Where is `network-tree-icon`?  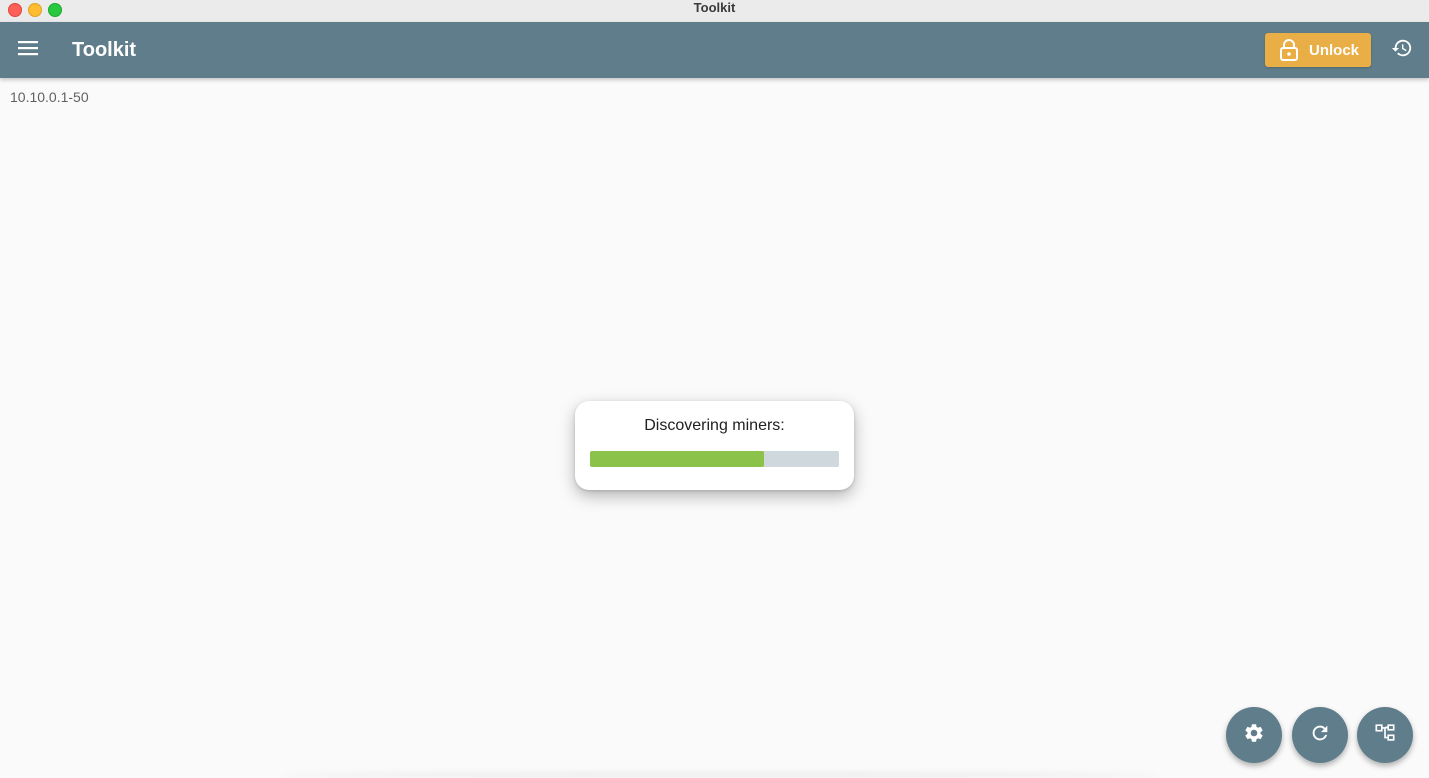
network-tree-icon is located at coordinates (1385, 735).